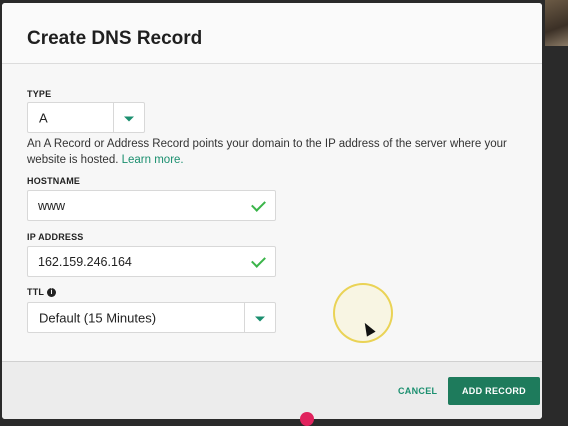 The width and height of the screenshot is (568, 426). I want to click on type-select-toggle, so click(128, 117).